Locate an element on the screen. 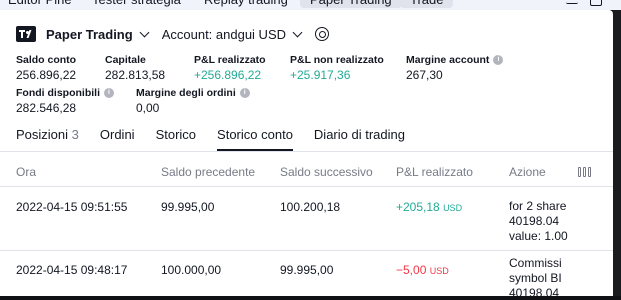 The width and height of the screenshot is (621, 300). tab-trade: Trade is located at coordinates (427, 4).